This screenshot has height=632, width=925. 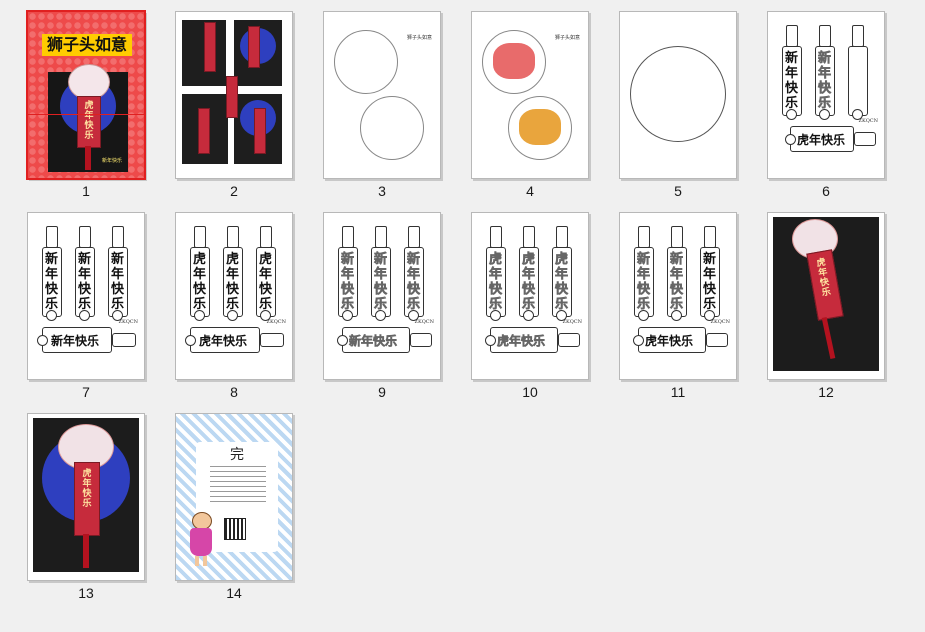 I want to click on qr-code-icon, so click(x=235, y=529).